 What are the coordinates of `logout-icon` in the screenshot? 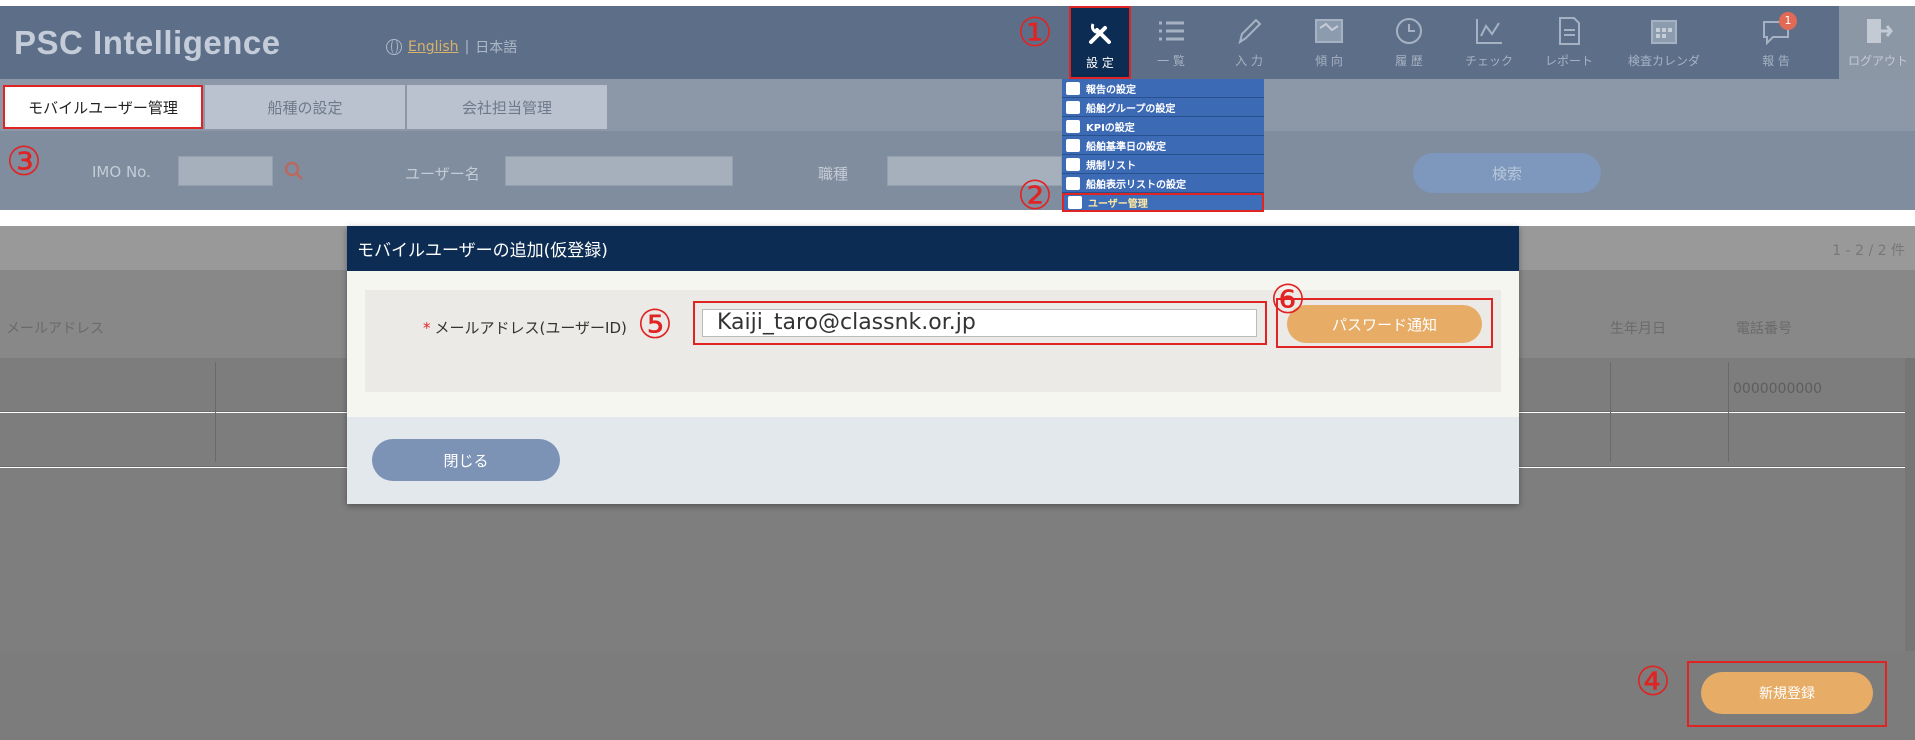 It's located at (1880, 31).